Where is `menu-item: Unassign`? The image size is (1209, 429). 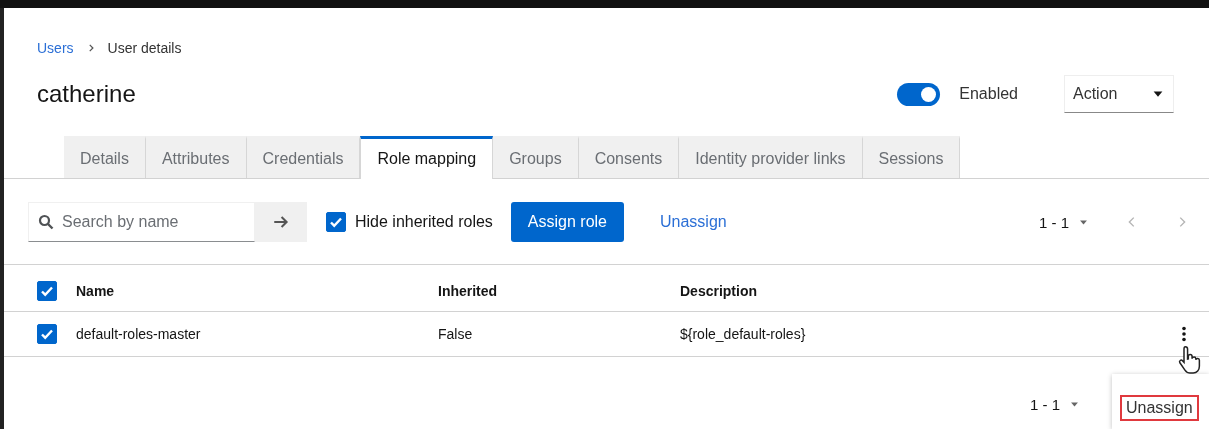 menu-item: Unassign is located at coordinates (1159, 407).